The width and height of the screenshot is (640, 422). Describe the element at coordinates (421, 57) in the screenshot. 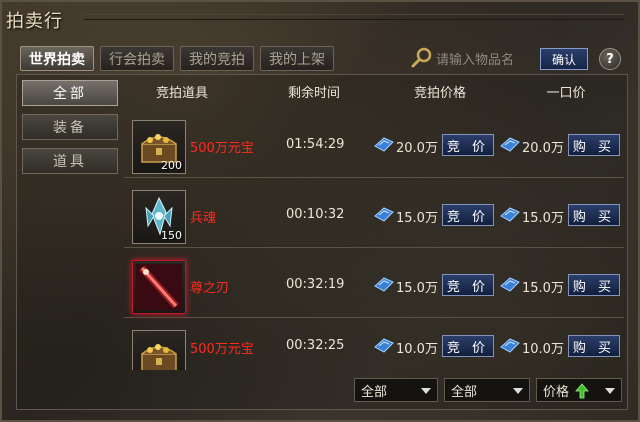

I see `magnifier-icon` at that location.